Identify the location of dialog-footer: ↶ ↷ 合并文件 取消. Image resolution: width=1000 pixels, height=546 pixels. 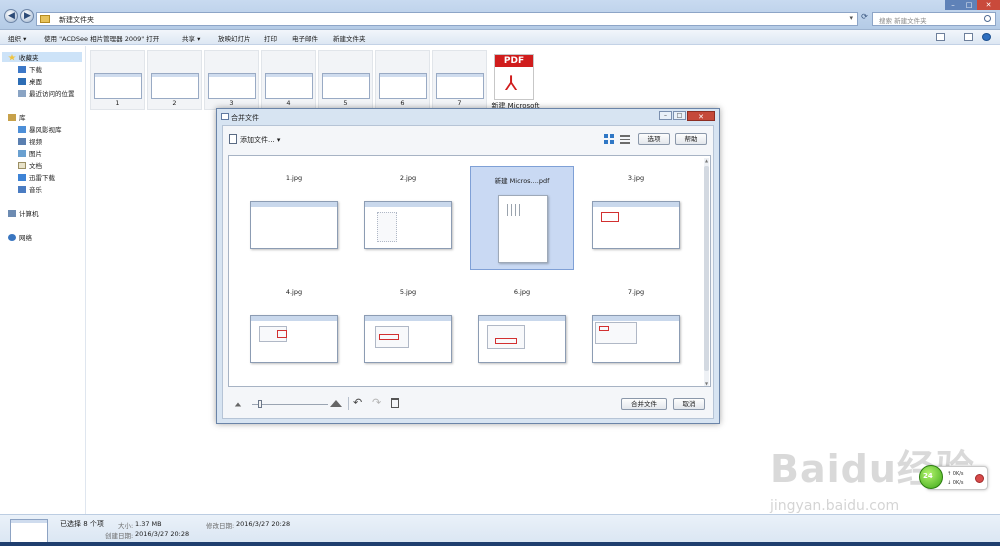
(469, 404).